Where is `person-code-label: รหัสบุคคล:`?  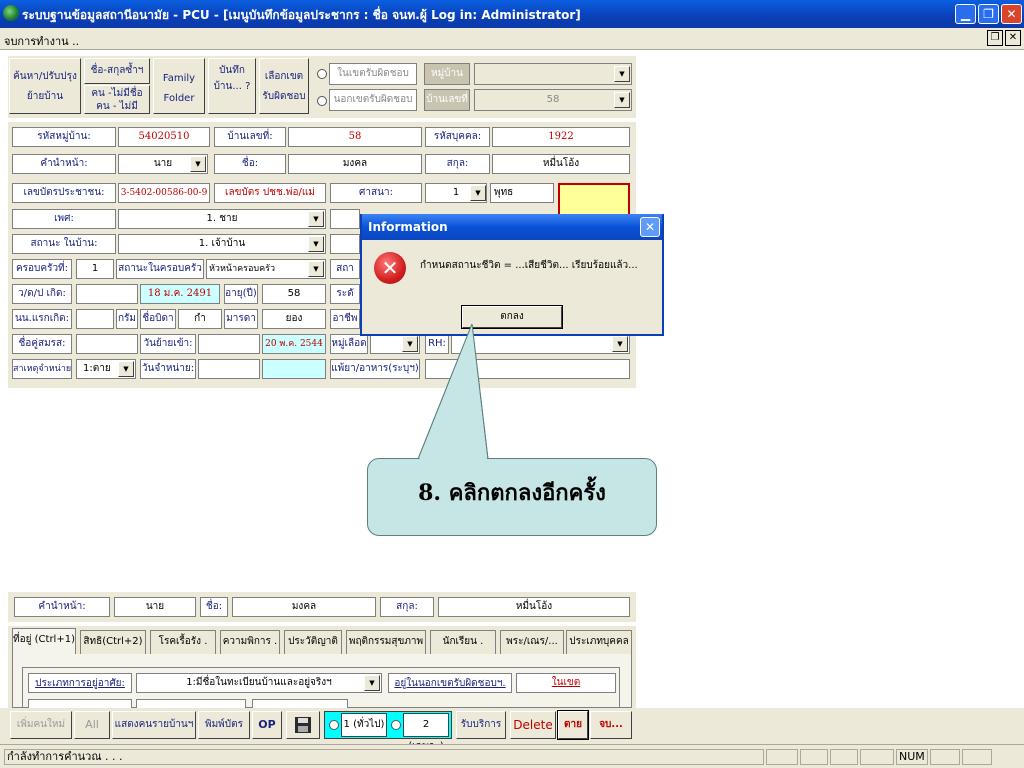
person-code-label: รหัสบุคคล: is located at coordinates (457, 137).